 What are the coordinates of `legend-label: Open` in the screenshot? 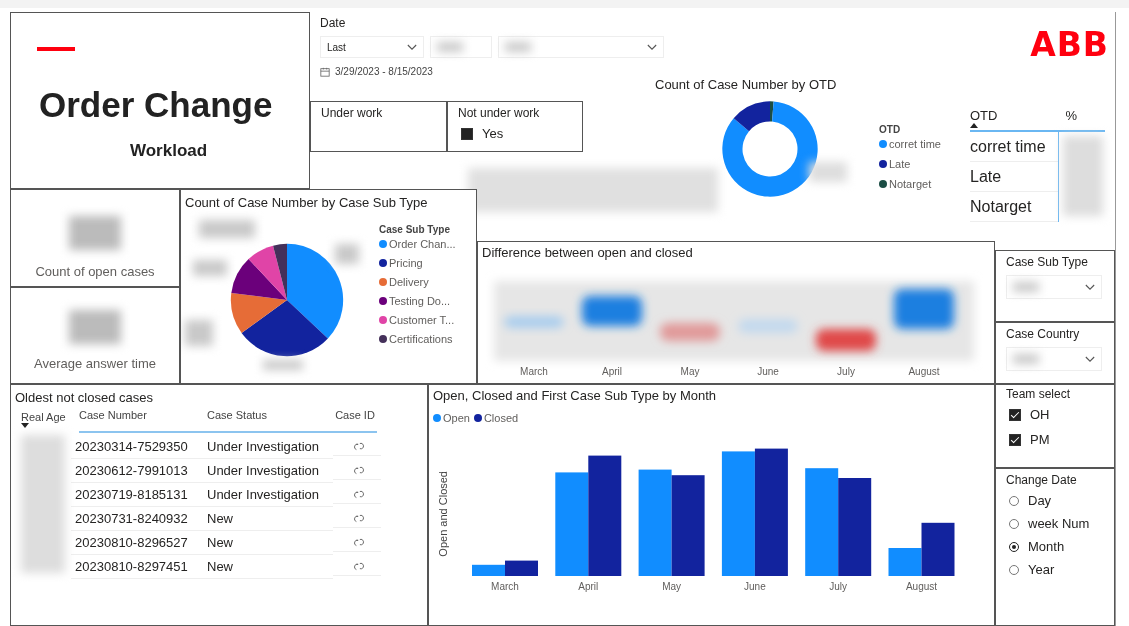 It's located at (456, 418).